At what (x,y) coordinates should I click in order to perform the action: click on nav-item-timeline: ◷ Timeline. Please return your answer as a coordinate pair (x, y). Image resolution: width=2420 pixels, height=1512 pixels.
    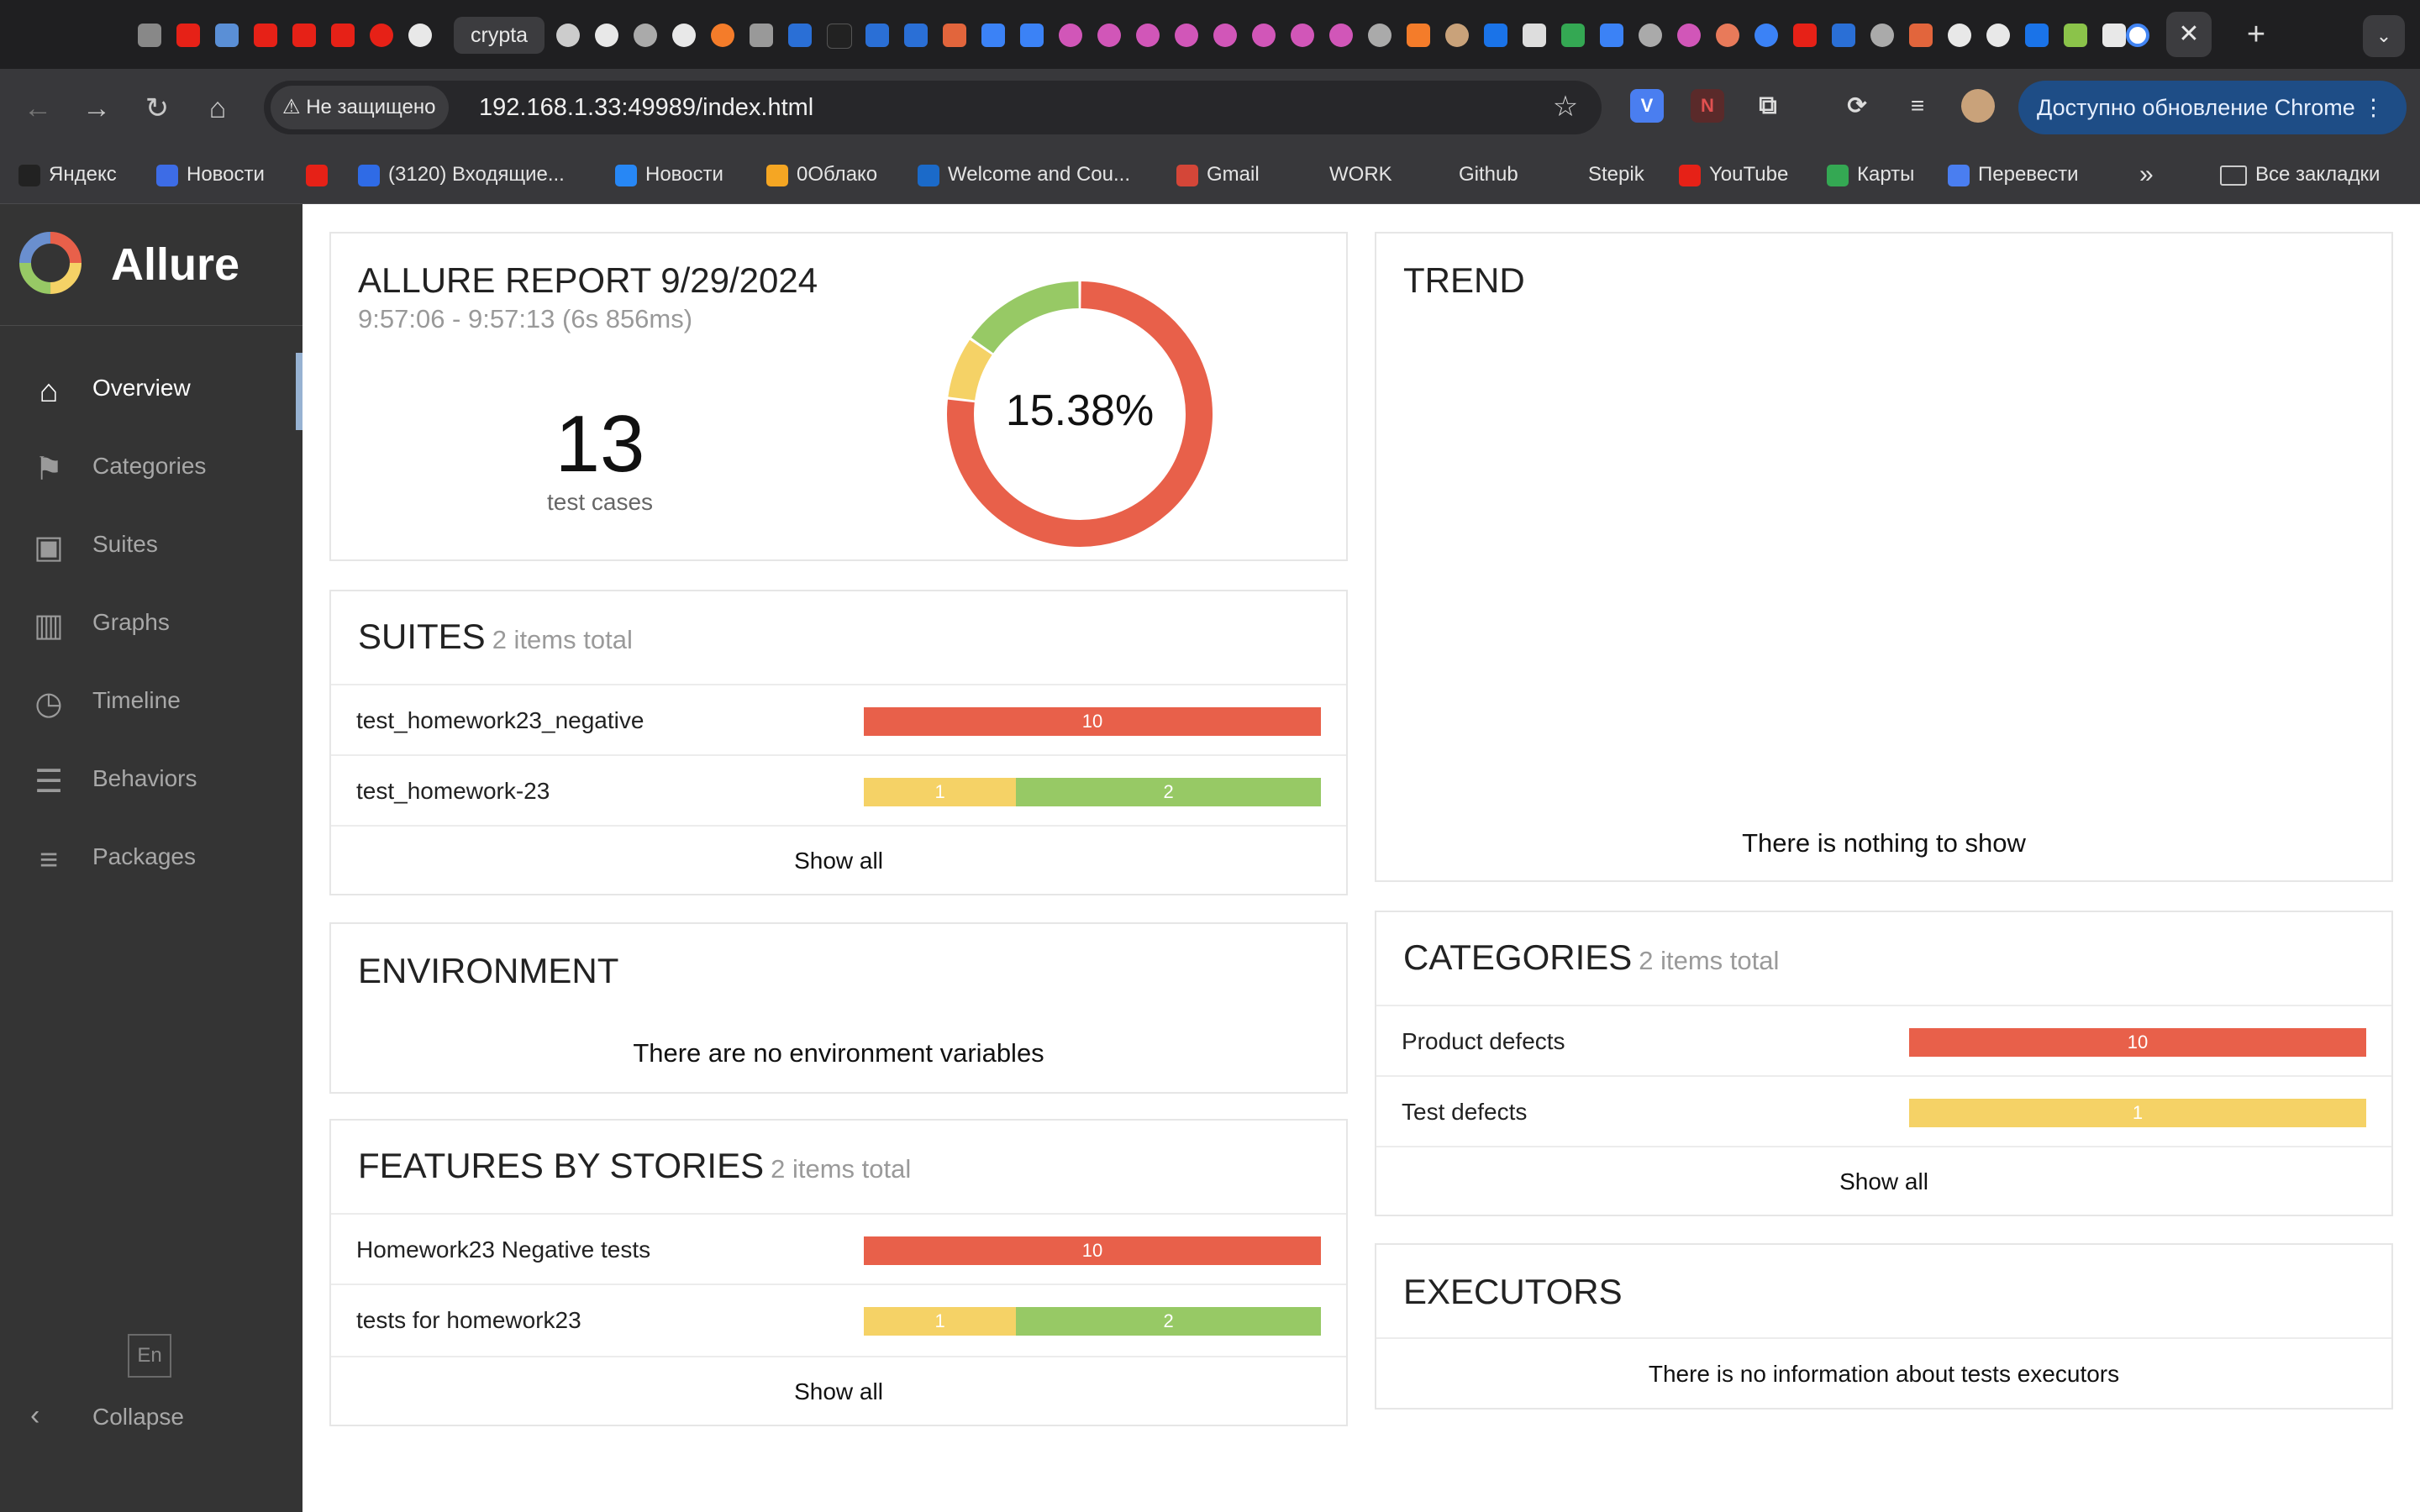
    Looking at the image, I should click on (151, 703).